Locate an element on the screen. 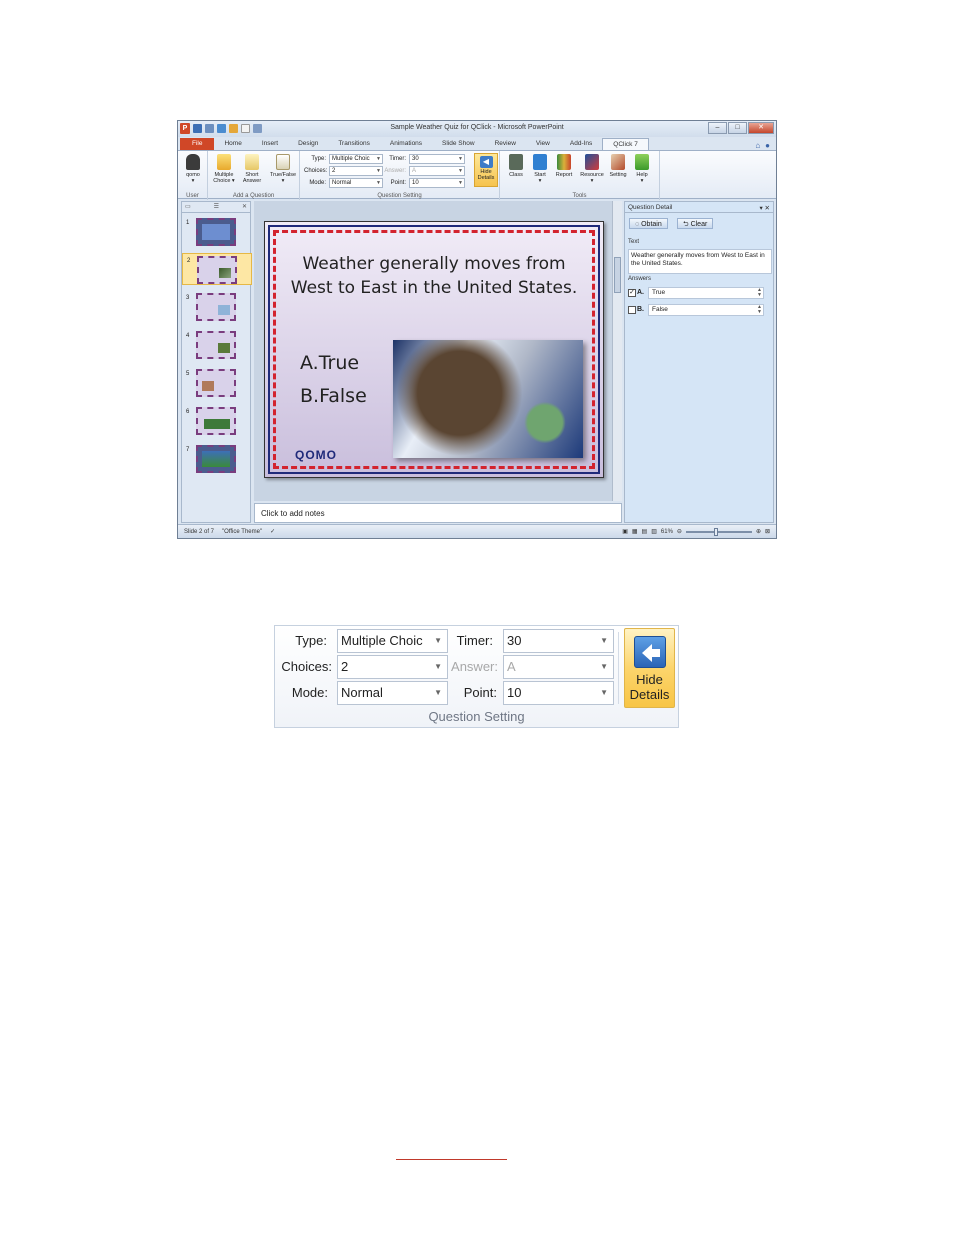 The width and height of the screenshot is (954, 1235). tab-animations: Animations is located at coordinates (406, 144).